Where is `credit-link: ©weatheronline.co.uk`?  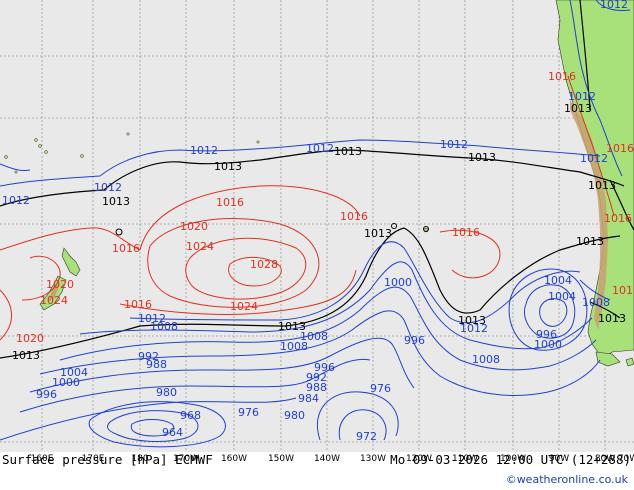 credit-link: ©weatheronline.co.uk is located at coordinates (567, 479).